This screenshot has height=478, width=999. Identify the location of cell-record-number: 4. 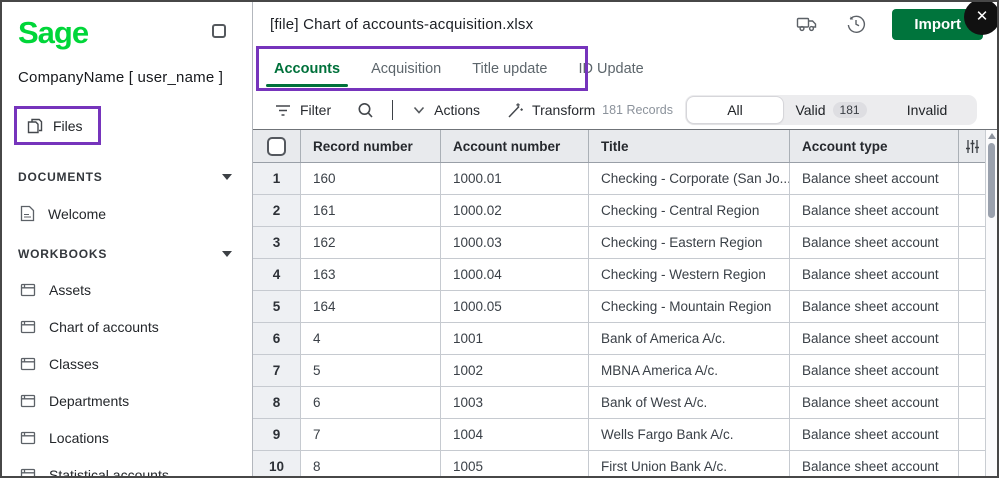
(371, 338).